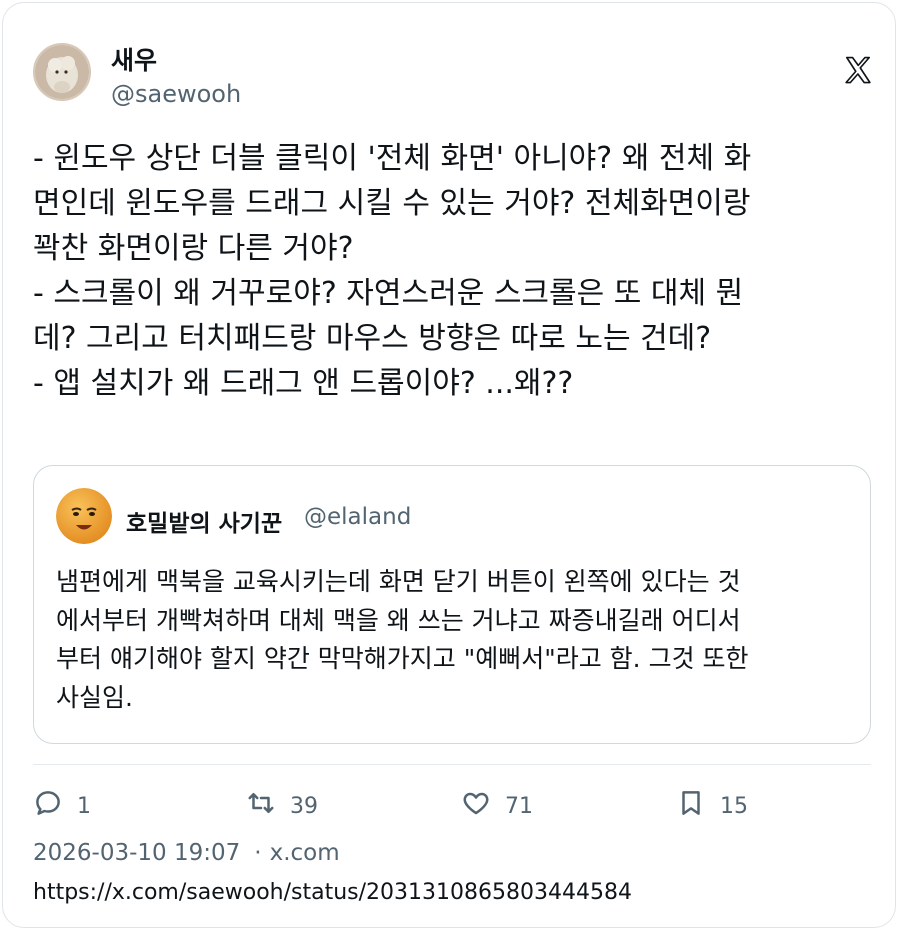 The height and width of the screenshot is (933, 900). Describe the element at coordinates (303, 383) in the screenshot. I see `tweet-text-line: - 앱 설치가 왜 드래그 앤 드롭이야? ...왜??` at that location.